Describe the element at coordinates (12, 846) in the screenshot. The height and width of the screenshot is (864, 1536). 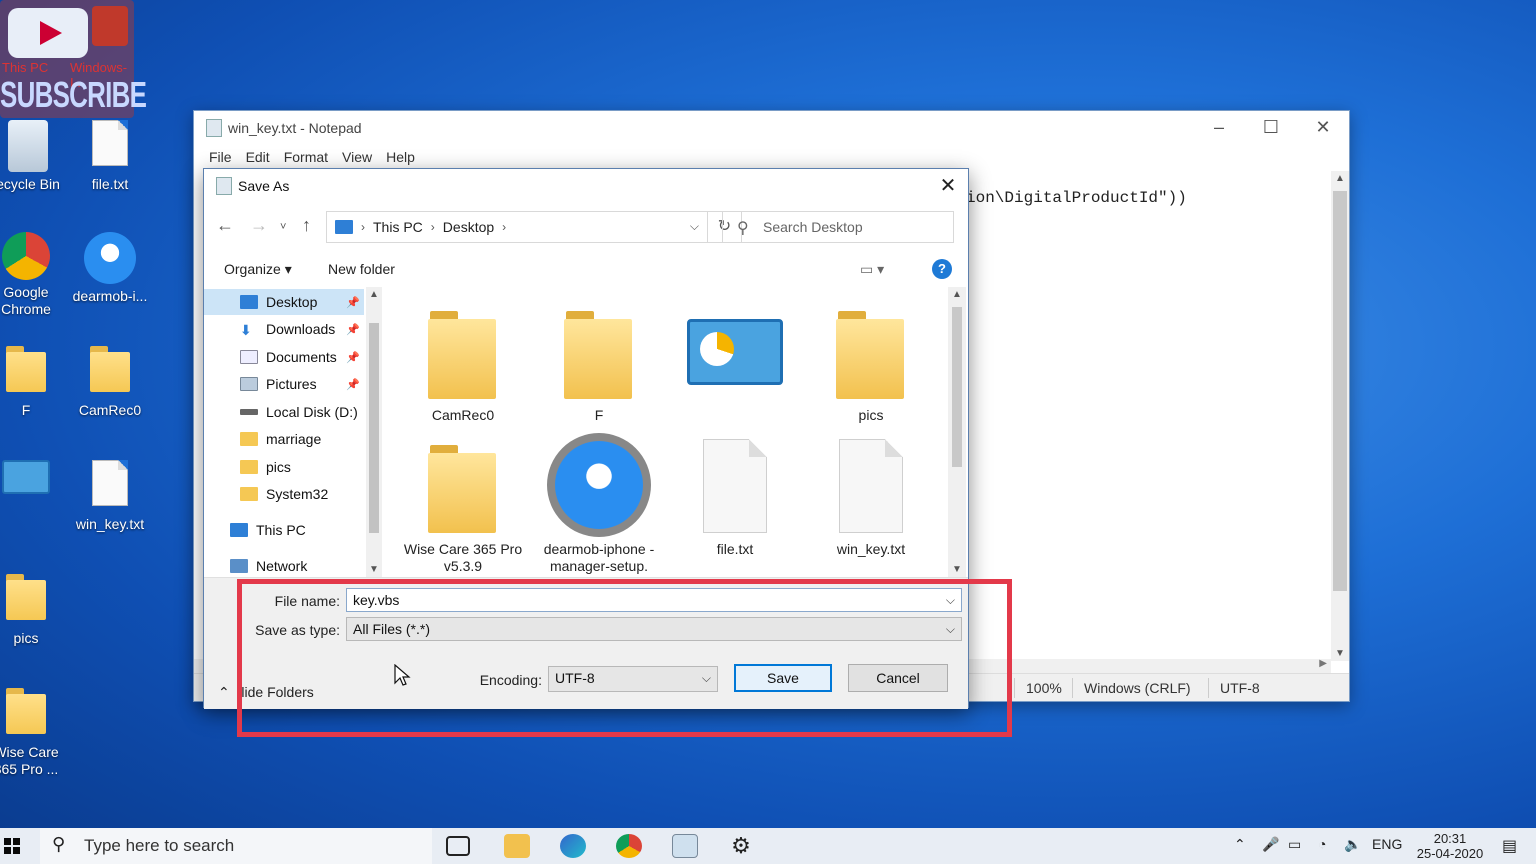
I see `windows-start-icon` at that location.